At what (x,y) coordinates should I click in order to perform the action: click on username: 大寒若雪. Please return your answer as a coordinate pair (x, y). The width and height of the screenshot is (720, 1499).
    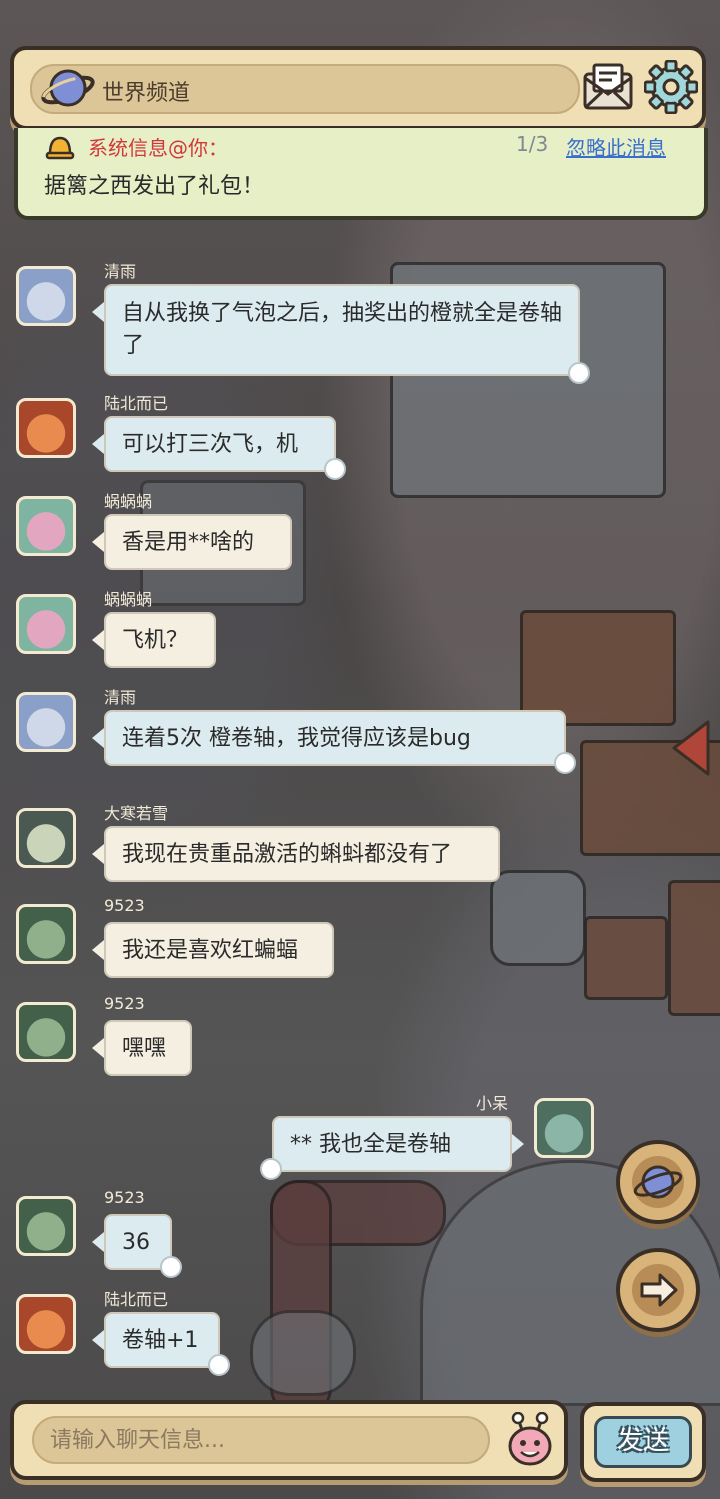
    Looking at the image, I should click on (136, 813).